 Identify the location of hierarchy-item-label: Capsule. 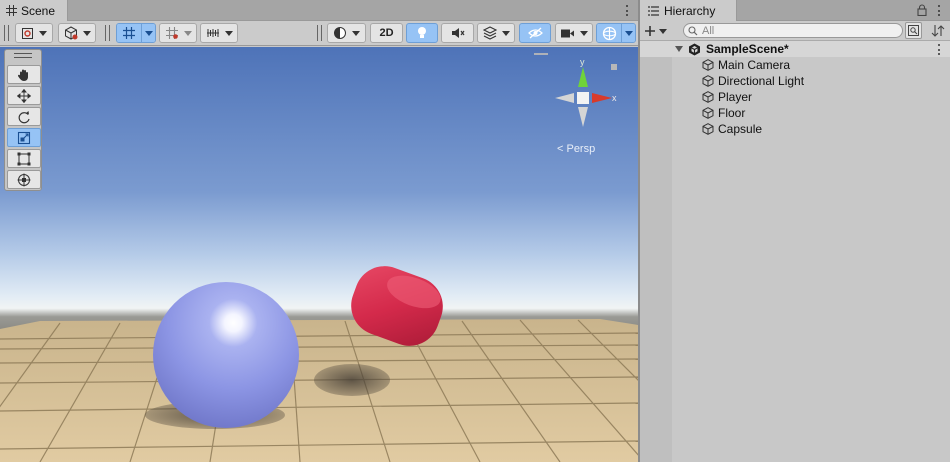
(740, 129).